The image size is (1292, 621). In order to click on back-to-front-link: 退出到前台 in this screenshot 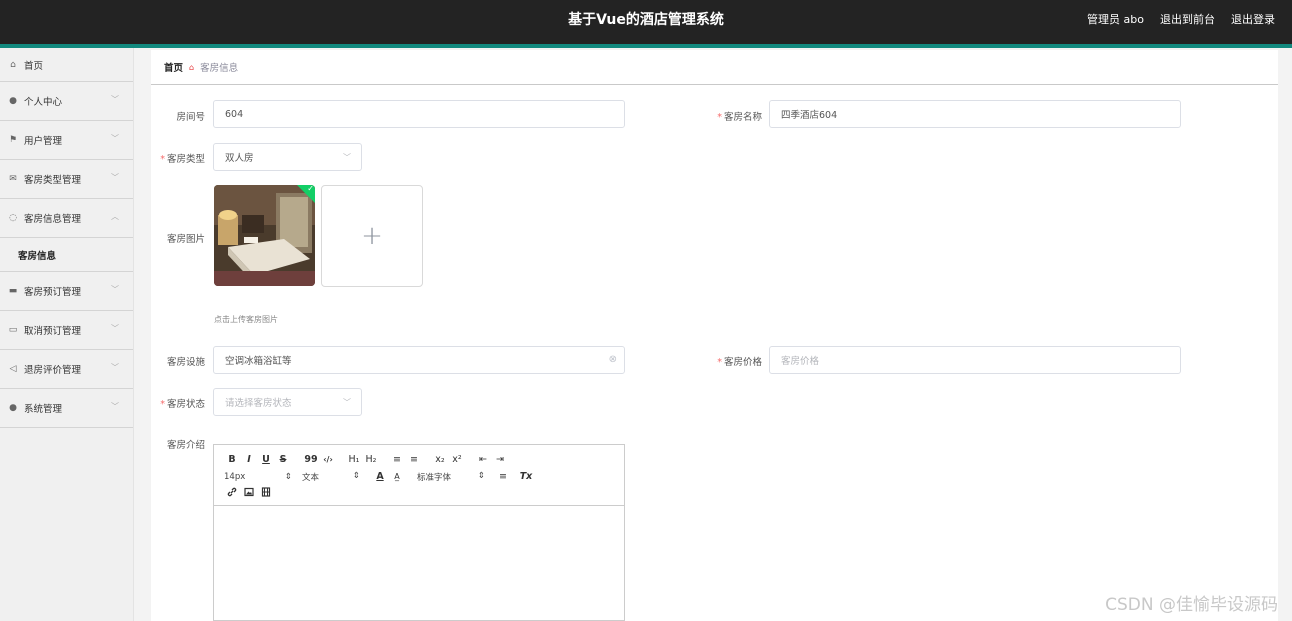, I will do `click(1187, 19)`.